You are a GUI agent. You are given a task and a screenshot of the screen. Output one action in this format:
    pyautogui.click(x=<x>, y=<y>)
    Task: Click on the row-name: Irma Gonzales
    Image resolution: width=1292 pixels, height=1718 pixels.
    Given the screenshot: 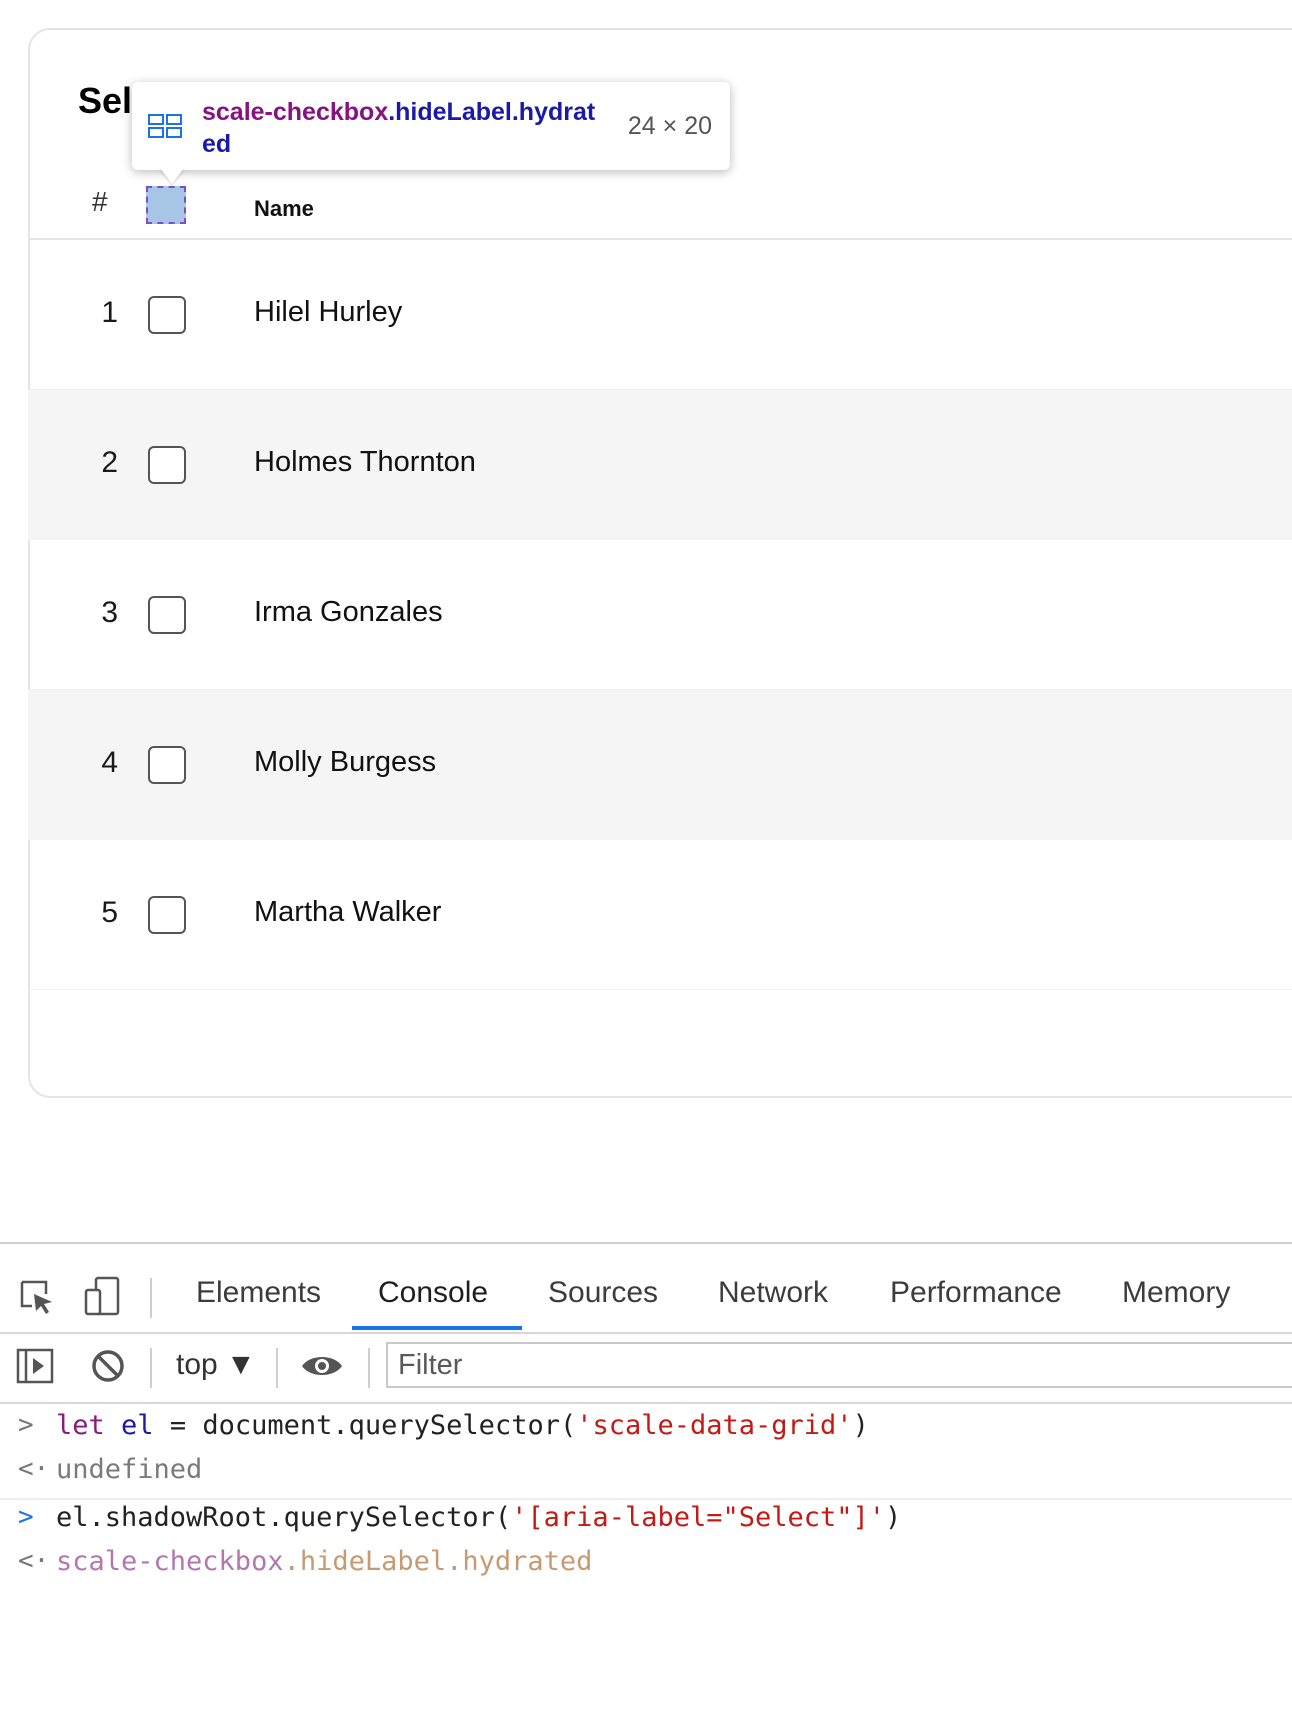 What is the action you would take?
    pyautogui.click(x=348, y=612)
    